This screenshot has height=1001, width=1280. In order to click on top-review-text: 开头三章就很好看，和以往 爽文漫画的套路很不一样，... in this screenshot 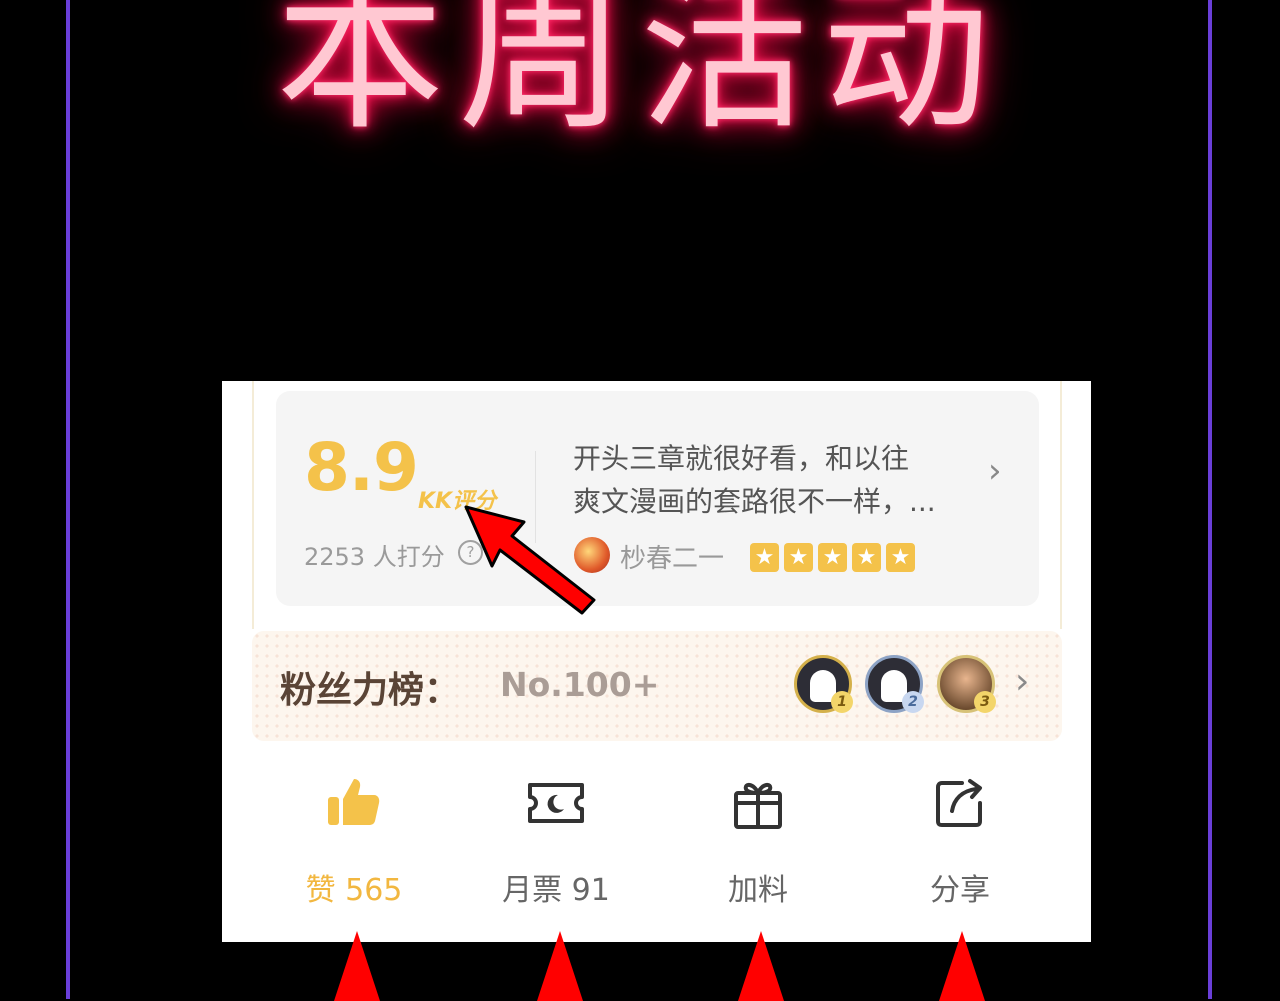, I will do `click(768, 480)`.